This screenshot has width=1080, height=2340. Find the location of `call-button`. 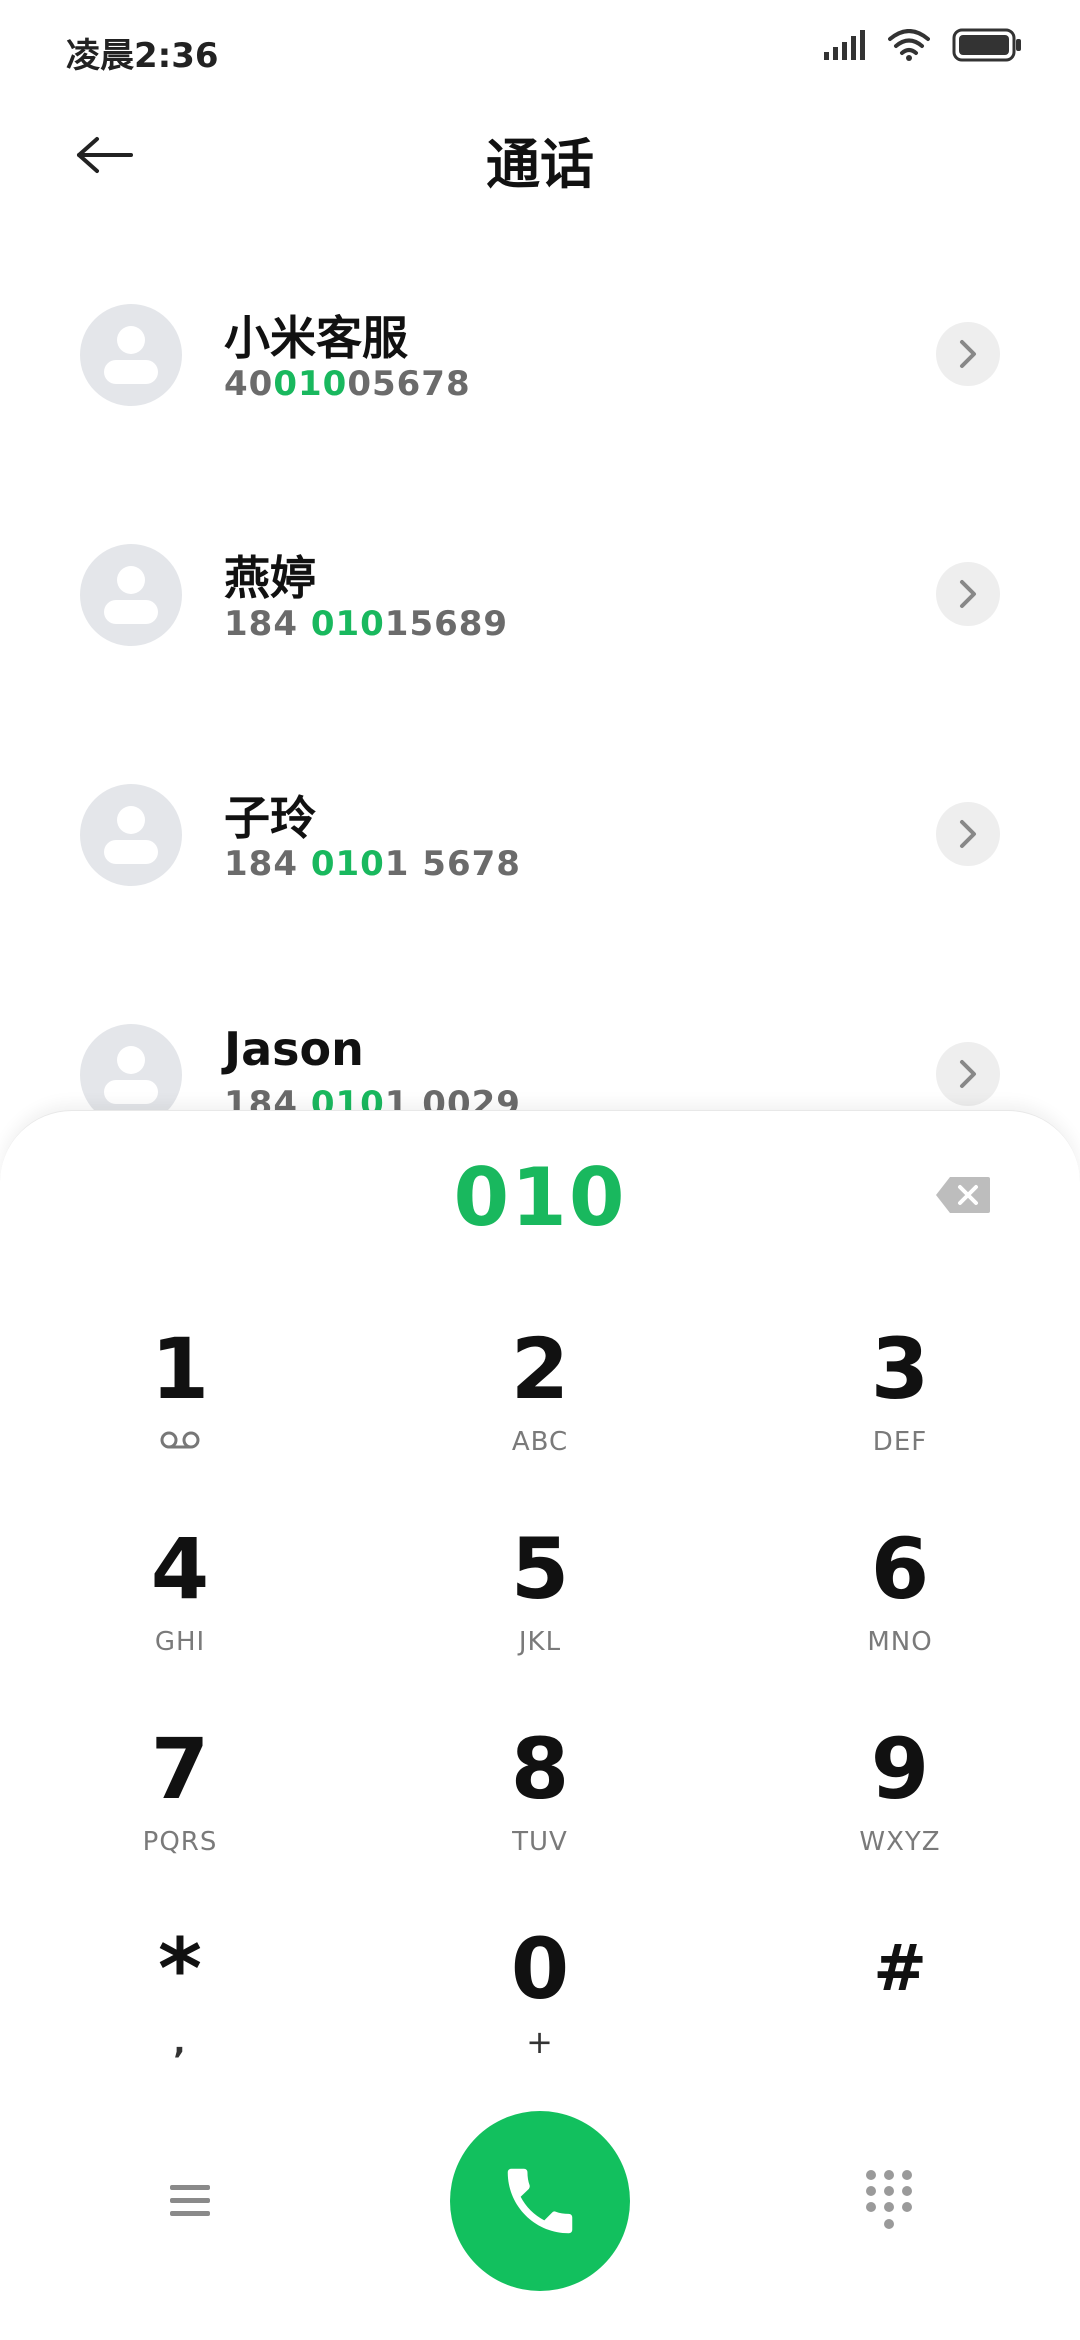

call-button is located at coordinates (540, 2201).